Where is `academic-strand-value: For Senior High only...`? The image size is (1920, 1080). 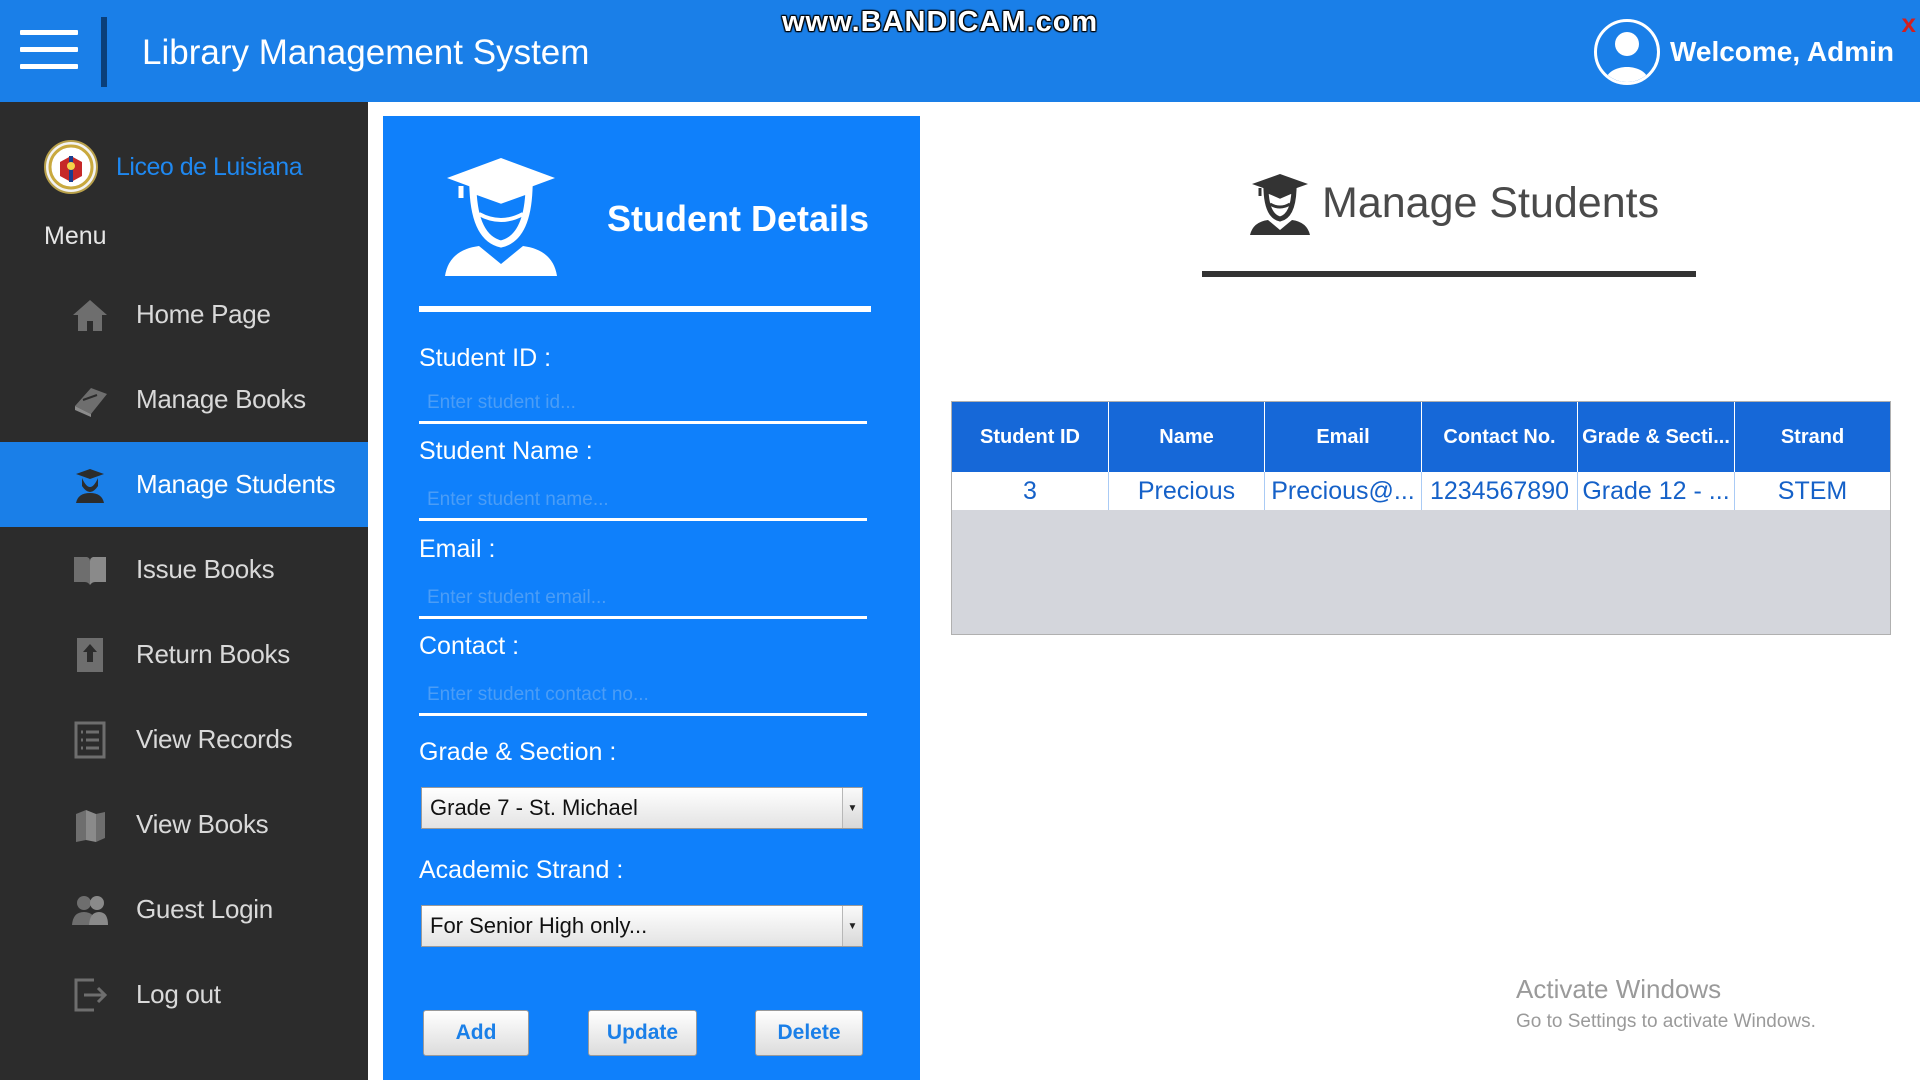 academic-strand-value: For Senior High only... is located at coordinates (539, 925).